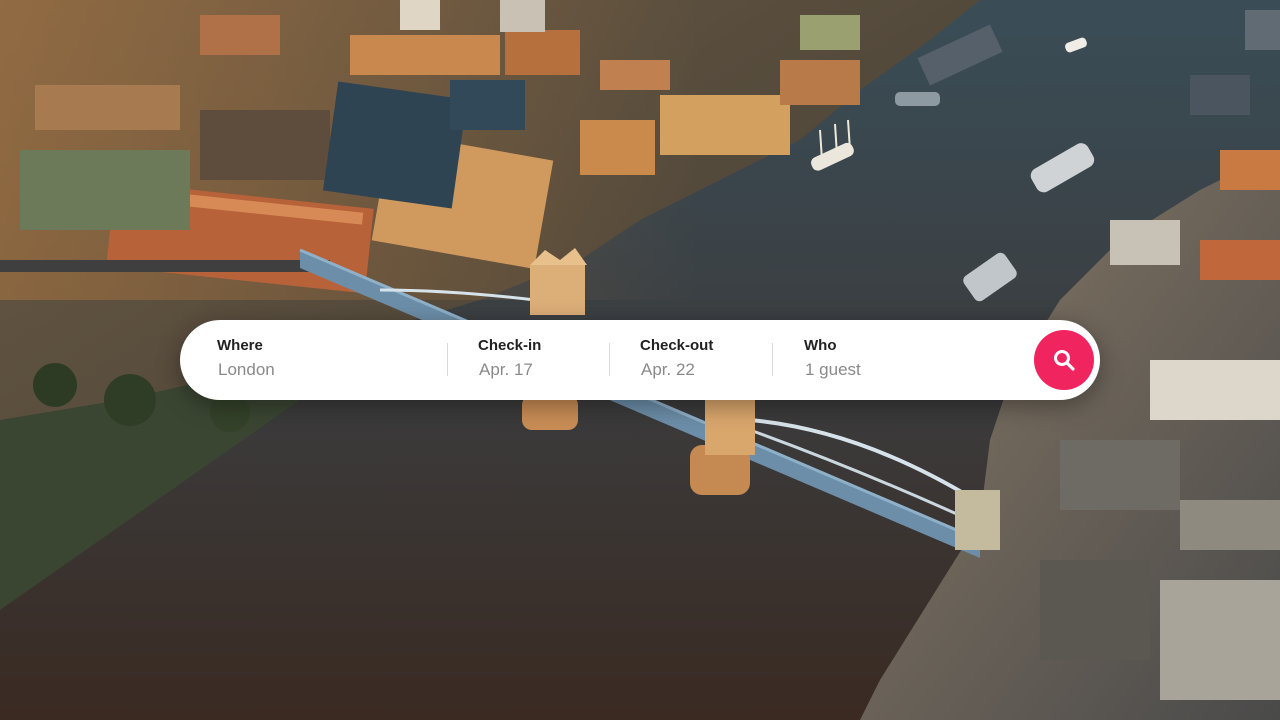 This screenshot has height=720, width=1280. Describe the element at coordinates (668, 369) in the screenshot. I see `checkout-value: Apr. 22` at that location.